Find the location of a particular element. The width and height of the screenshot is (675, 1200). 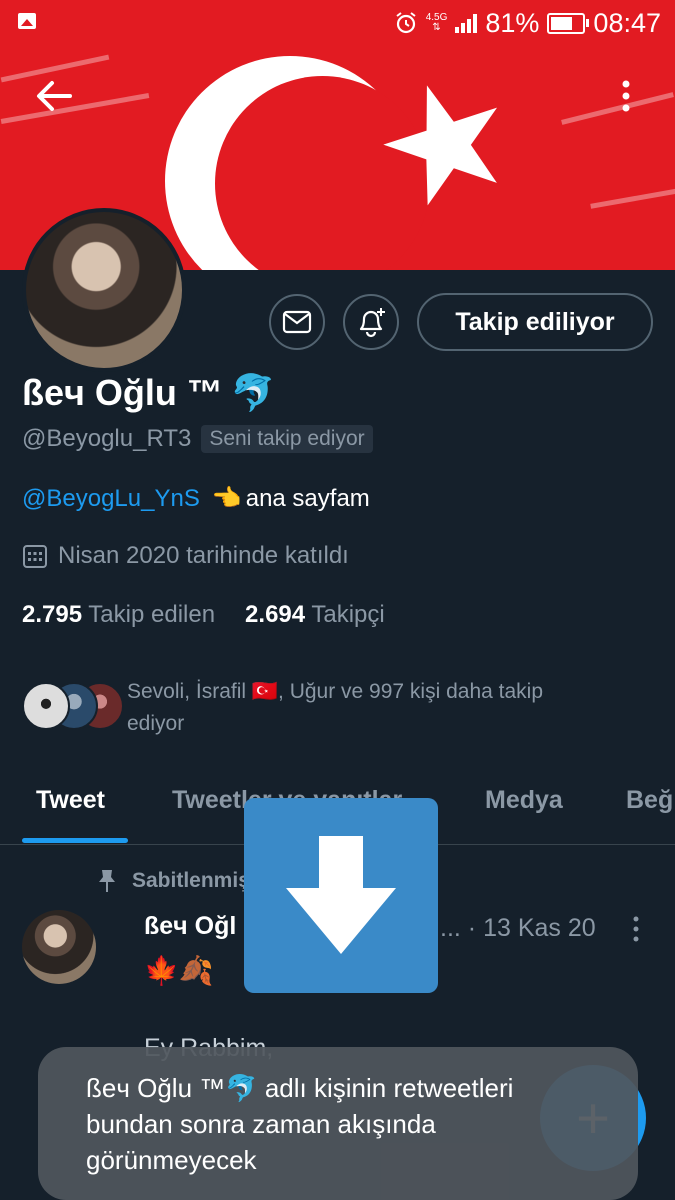

calendar-icon is located at coordinates (35, 556).